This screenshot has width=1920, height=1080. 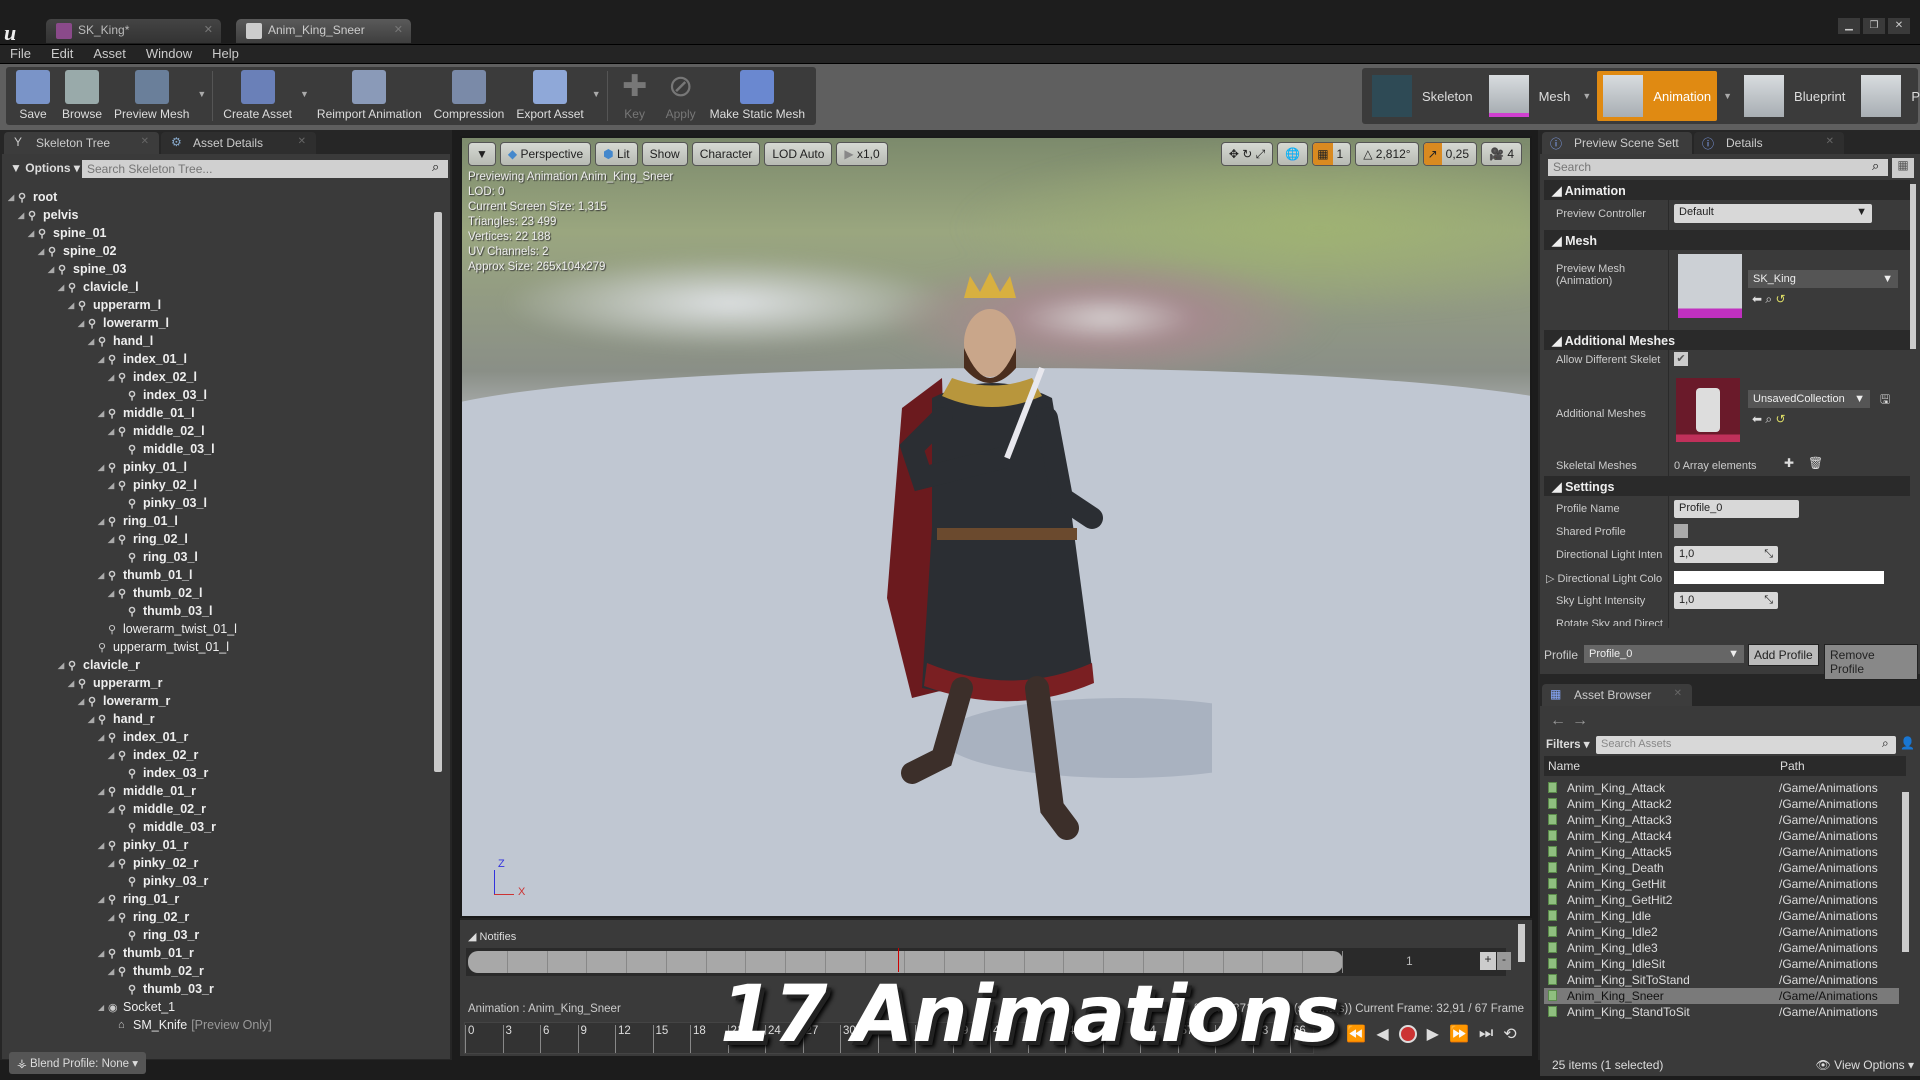 What do you see at coordinates (220, 395) in the screenshot?
I see `bone-index_03_l: ⚲ index_03_l` at bounding box center [220, 395].